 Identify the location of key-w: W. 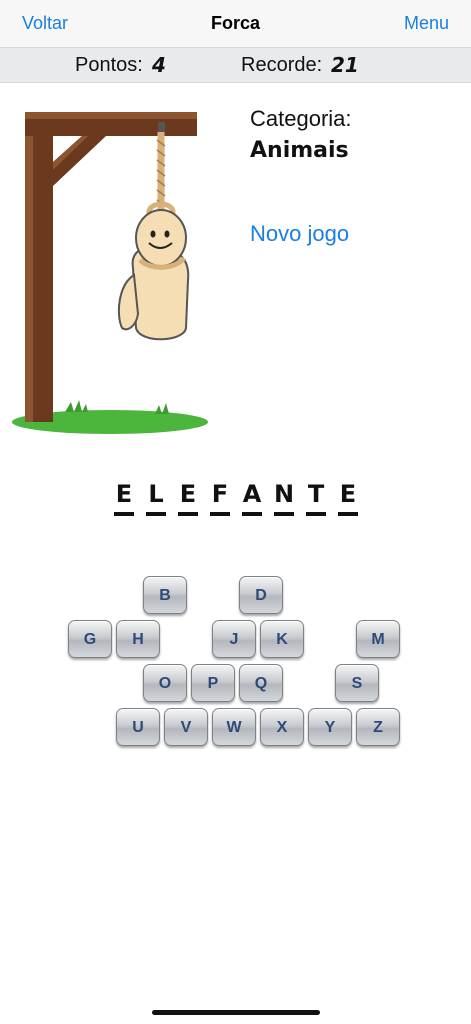
(234, 727).